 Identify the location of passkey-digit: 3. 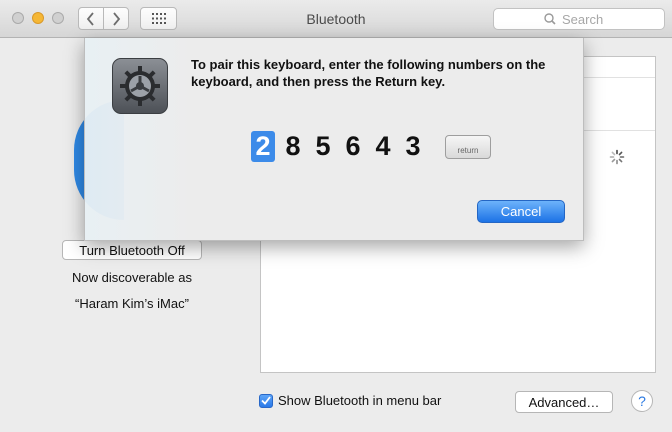
(413, 146).